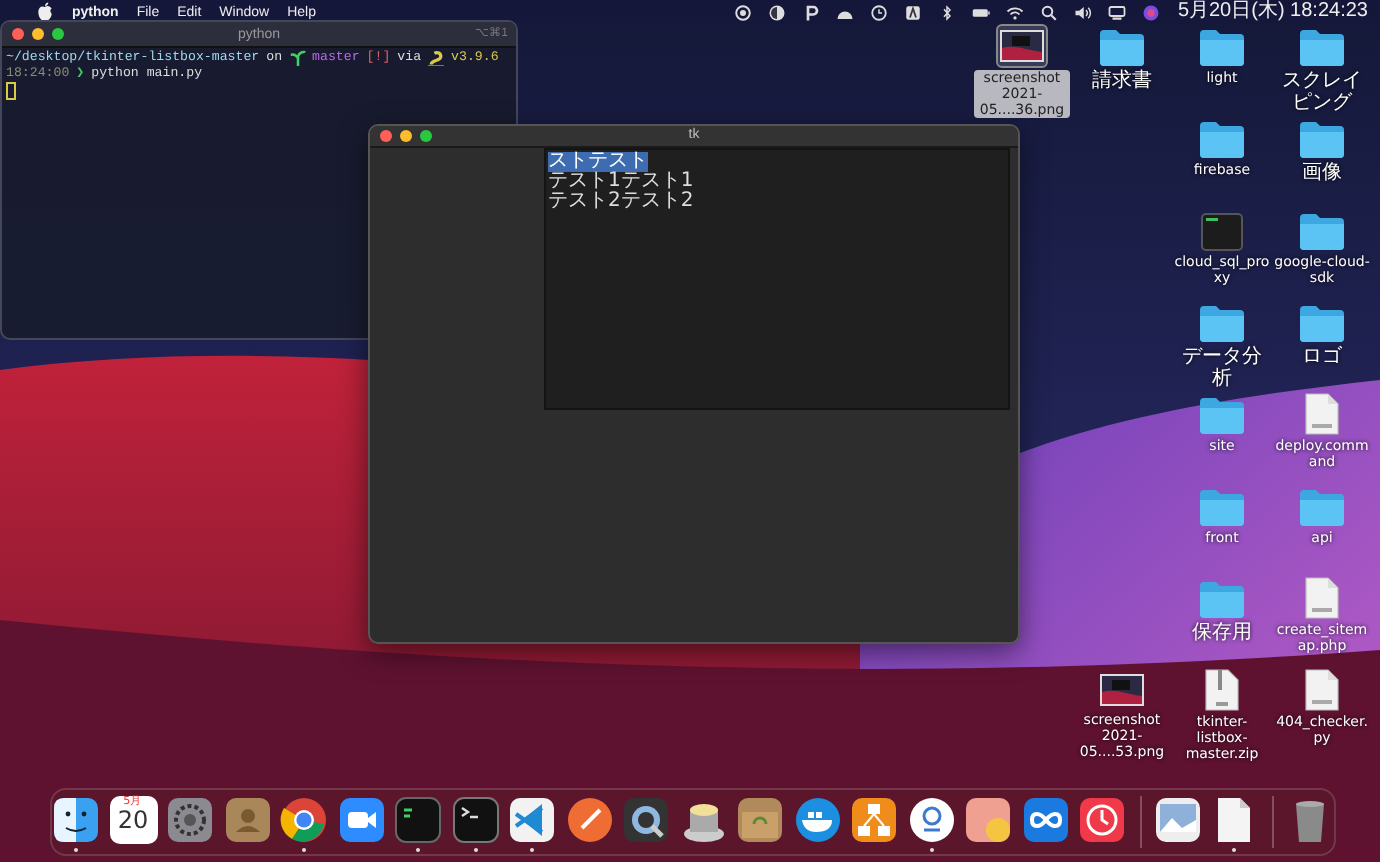  I want to click on settings-icon, so click(190, 820).